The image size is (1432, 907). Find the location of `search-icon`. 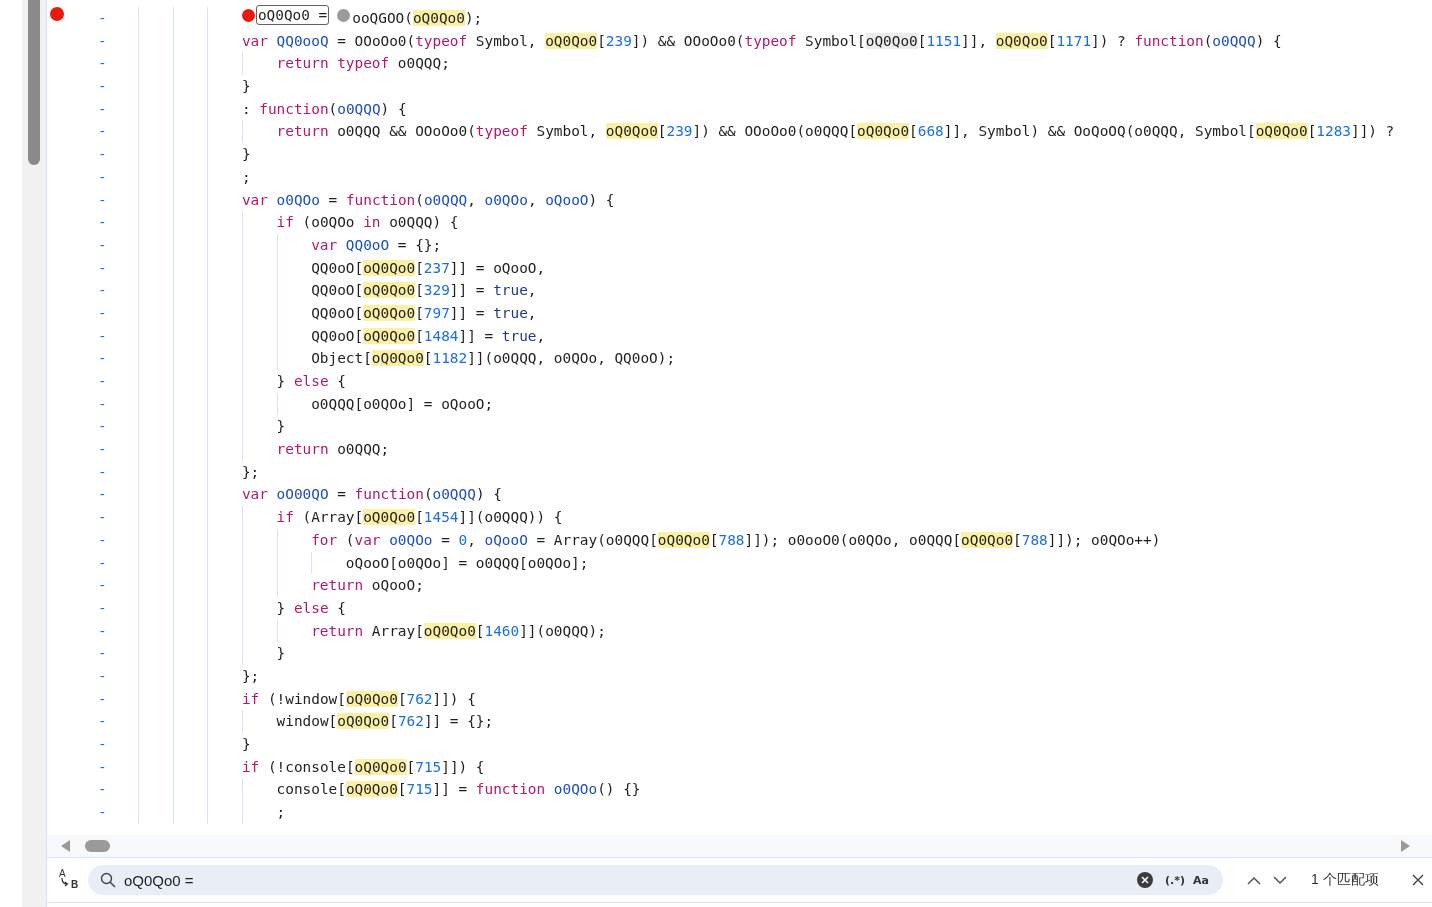

search-icon is located at coordinates (108, 880).